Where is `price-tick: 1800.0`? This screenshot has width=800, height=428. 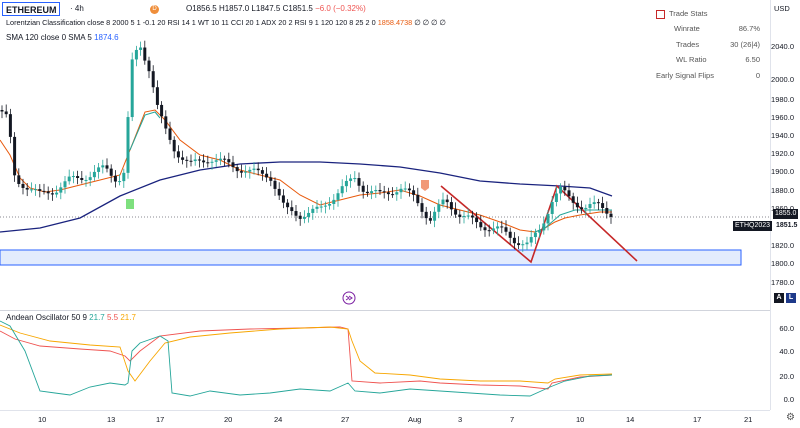
price-tick: 1800.0 is located at coordinates (782, 263).